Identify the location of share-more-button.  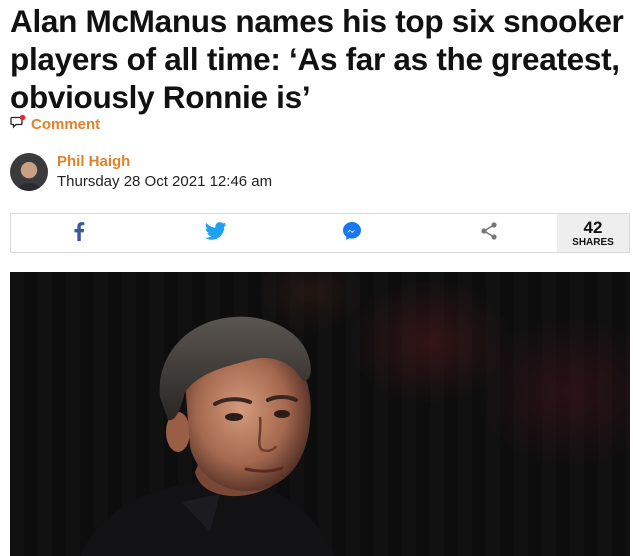
(489, 233).